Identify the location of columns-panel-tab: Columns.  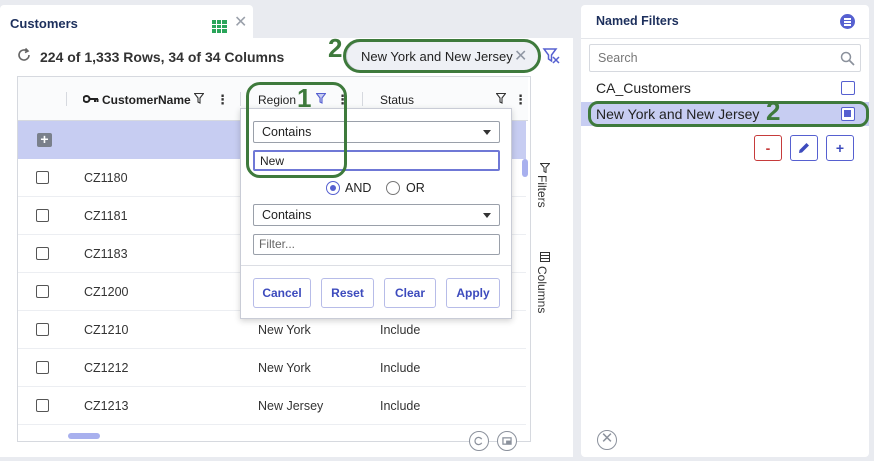
(542, 289).